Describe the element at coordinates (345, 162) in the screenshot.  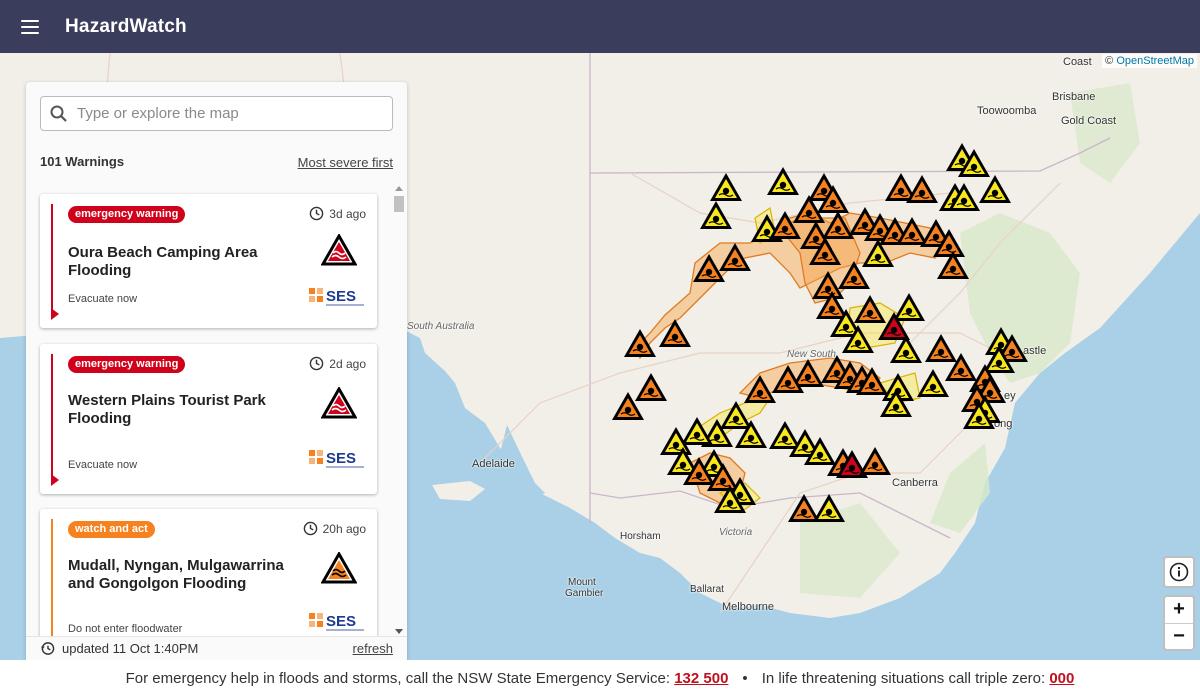
I see `sort-link: Most severe first` at that location.